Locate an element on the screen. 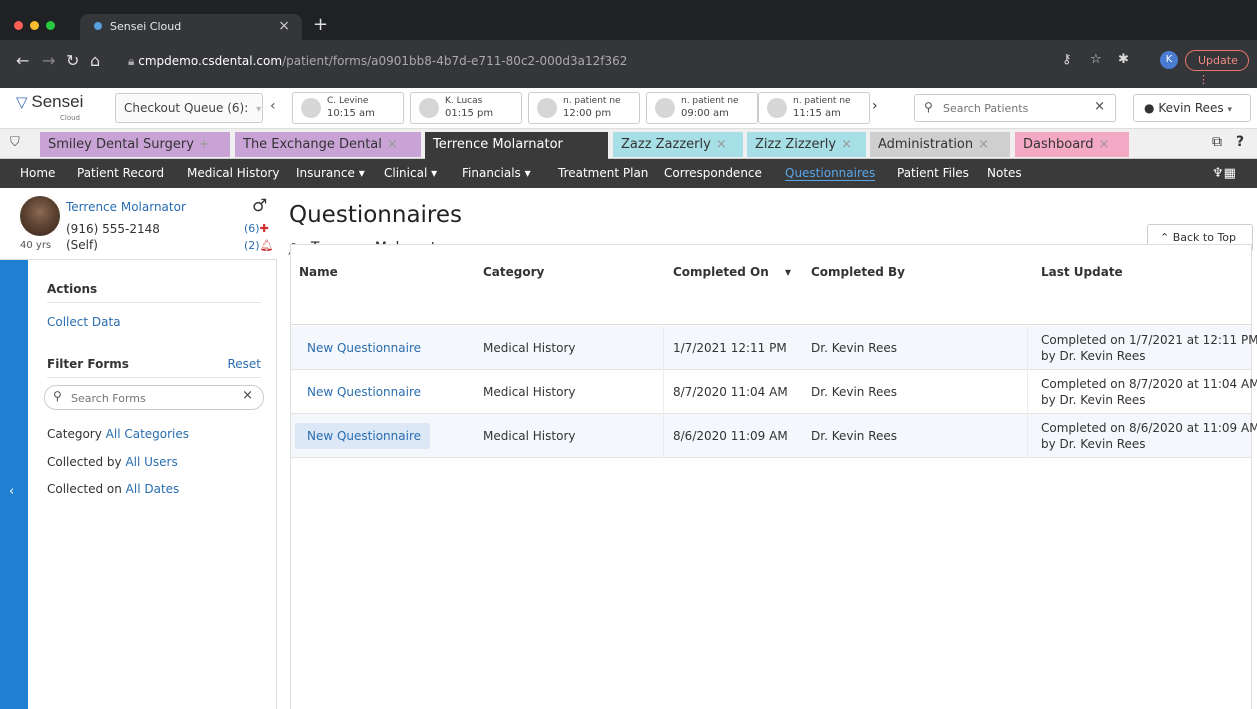  lock-icon: 🔒︎ is located at coordinates (131, 61).